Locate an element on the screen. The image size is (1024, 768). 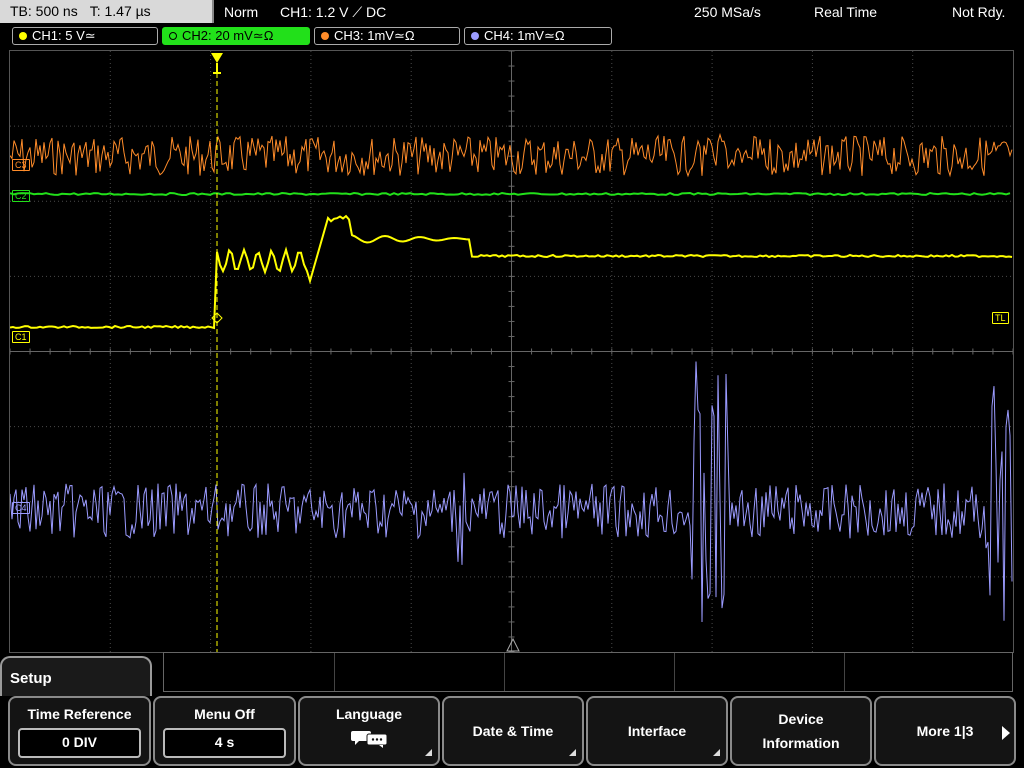
ch2-offset-marker: C2 is located at coordinates (21, 196).